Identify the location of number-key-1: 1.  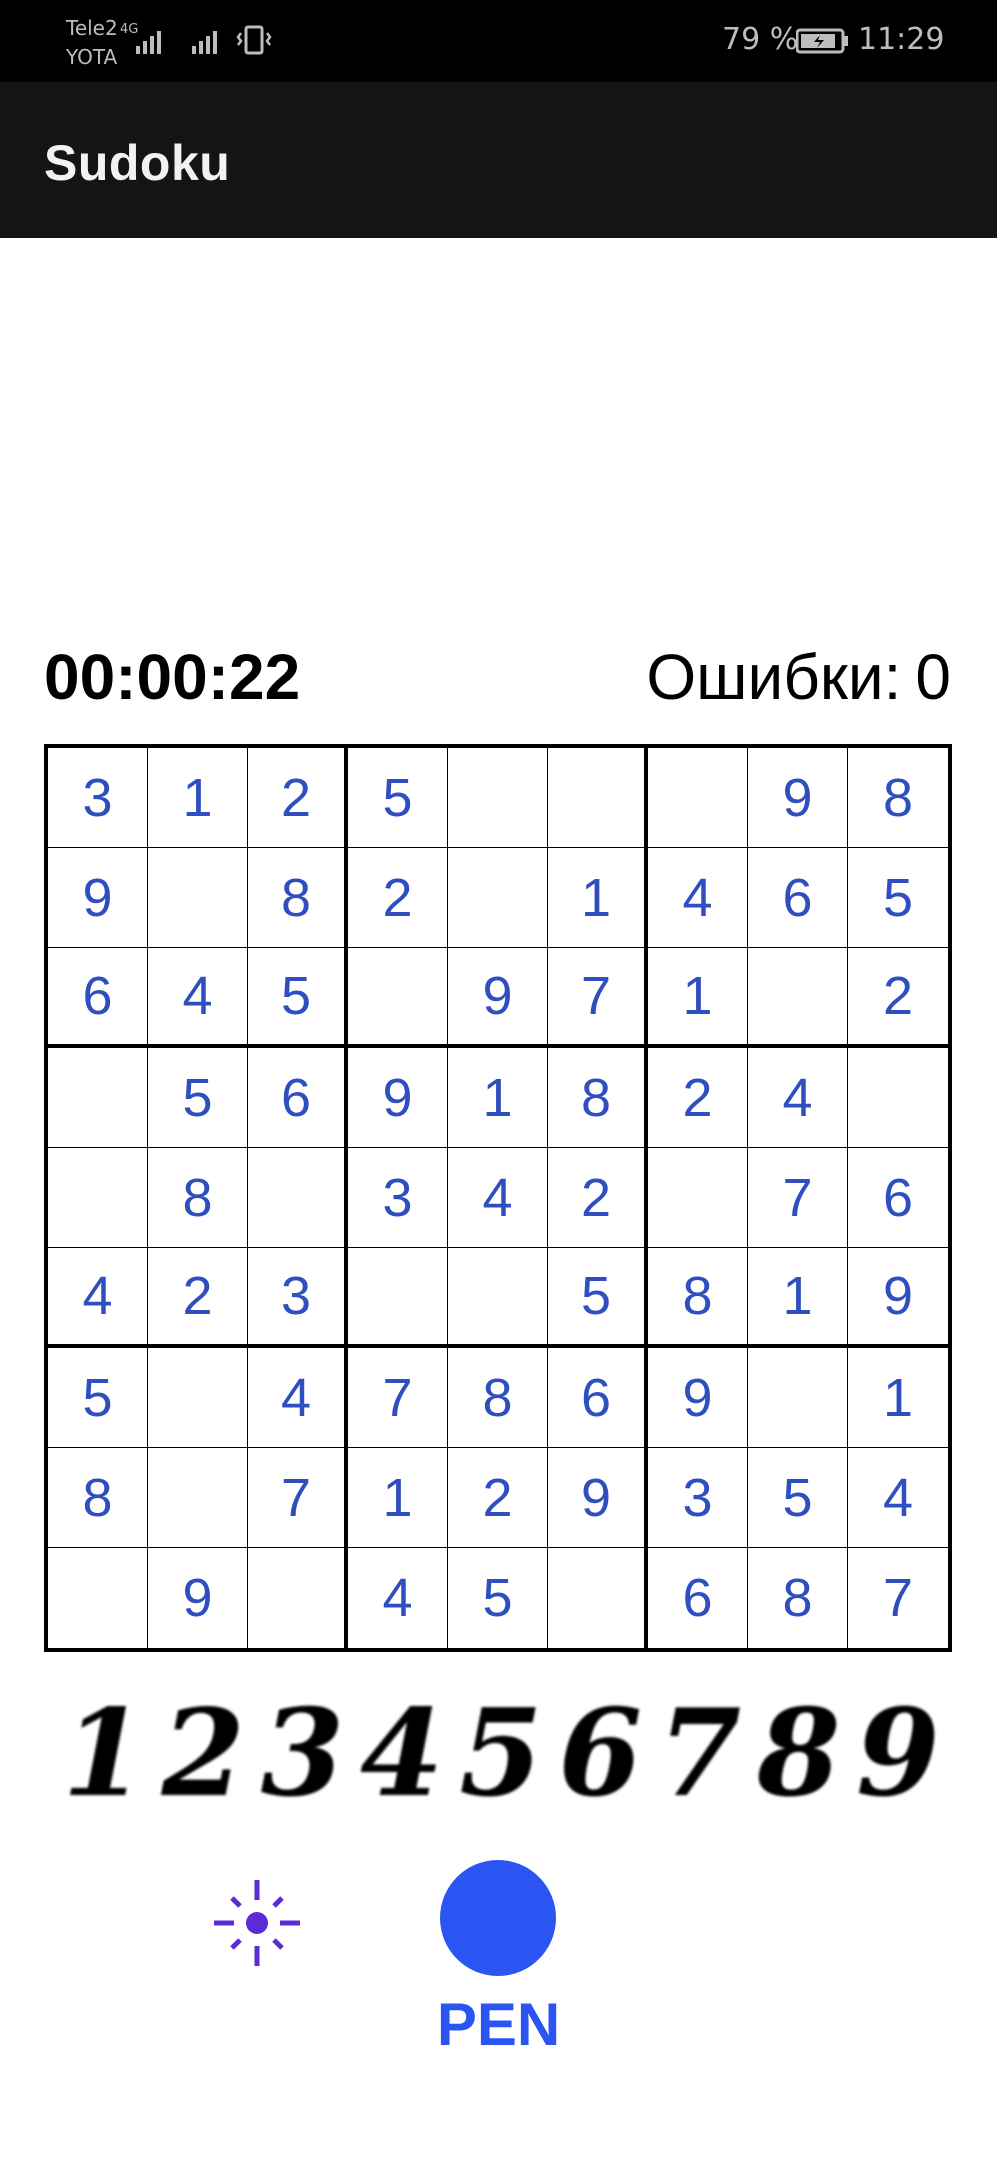
(104, 1753).